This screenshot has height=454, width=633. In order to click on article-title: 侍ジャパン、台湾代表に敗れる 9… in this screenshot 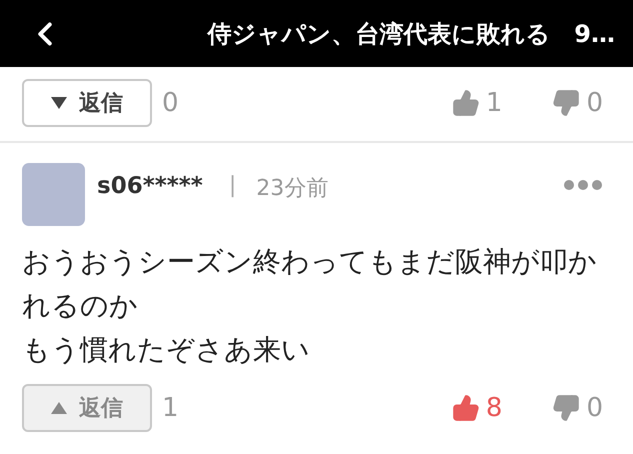, I will do `click(410, 34)`.